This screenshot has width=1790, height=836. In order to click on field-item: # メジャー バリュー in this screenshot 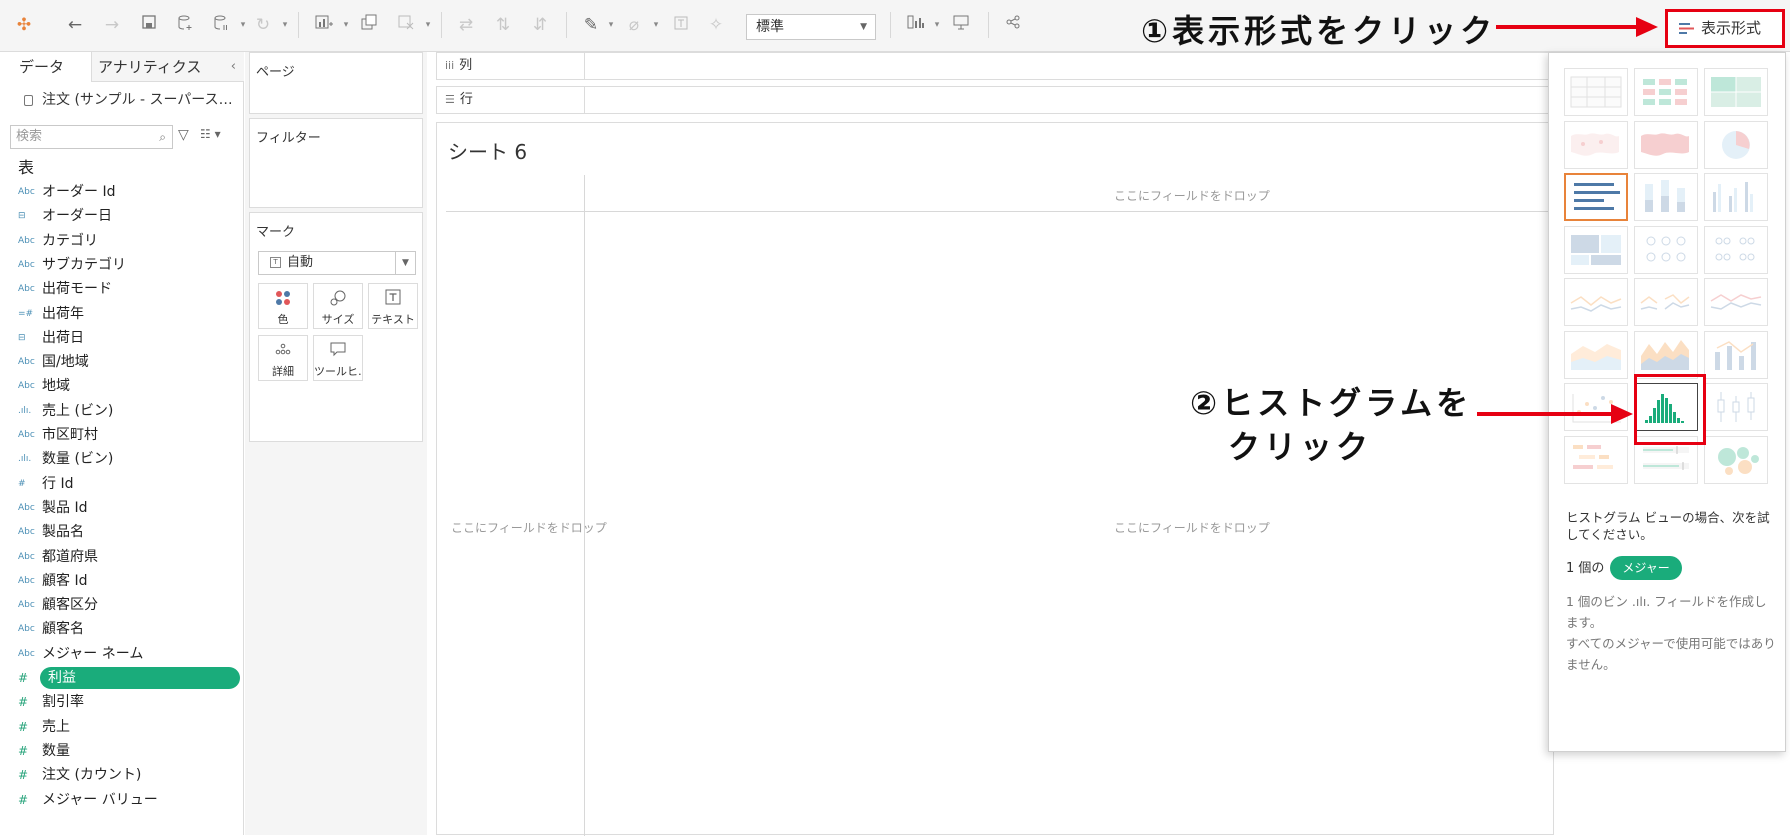, I will do `click(129, 800)`.